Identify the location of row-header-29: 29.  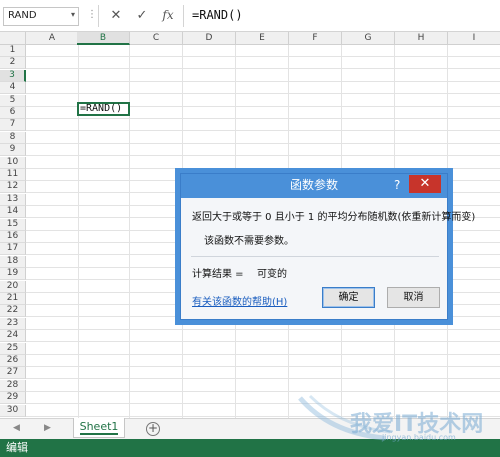
(13, 398).